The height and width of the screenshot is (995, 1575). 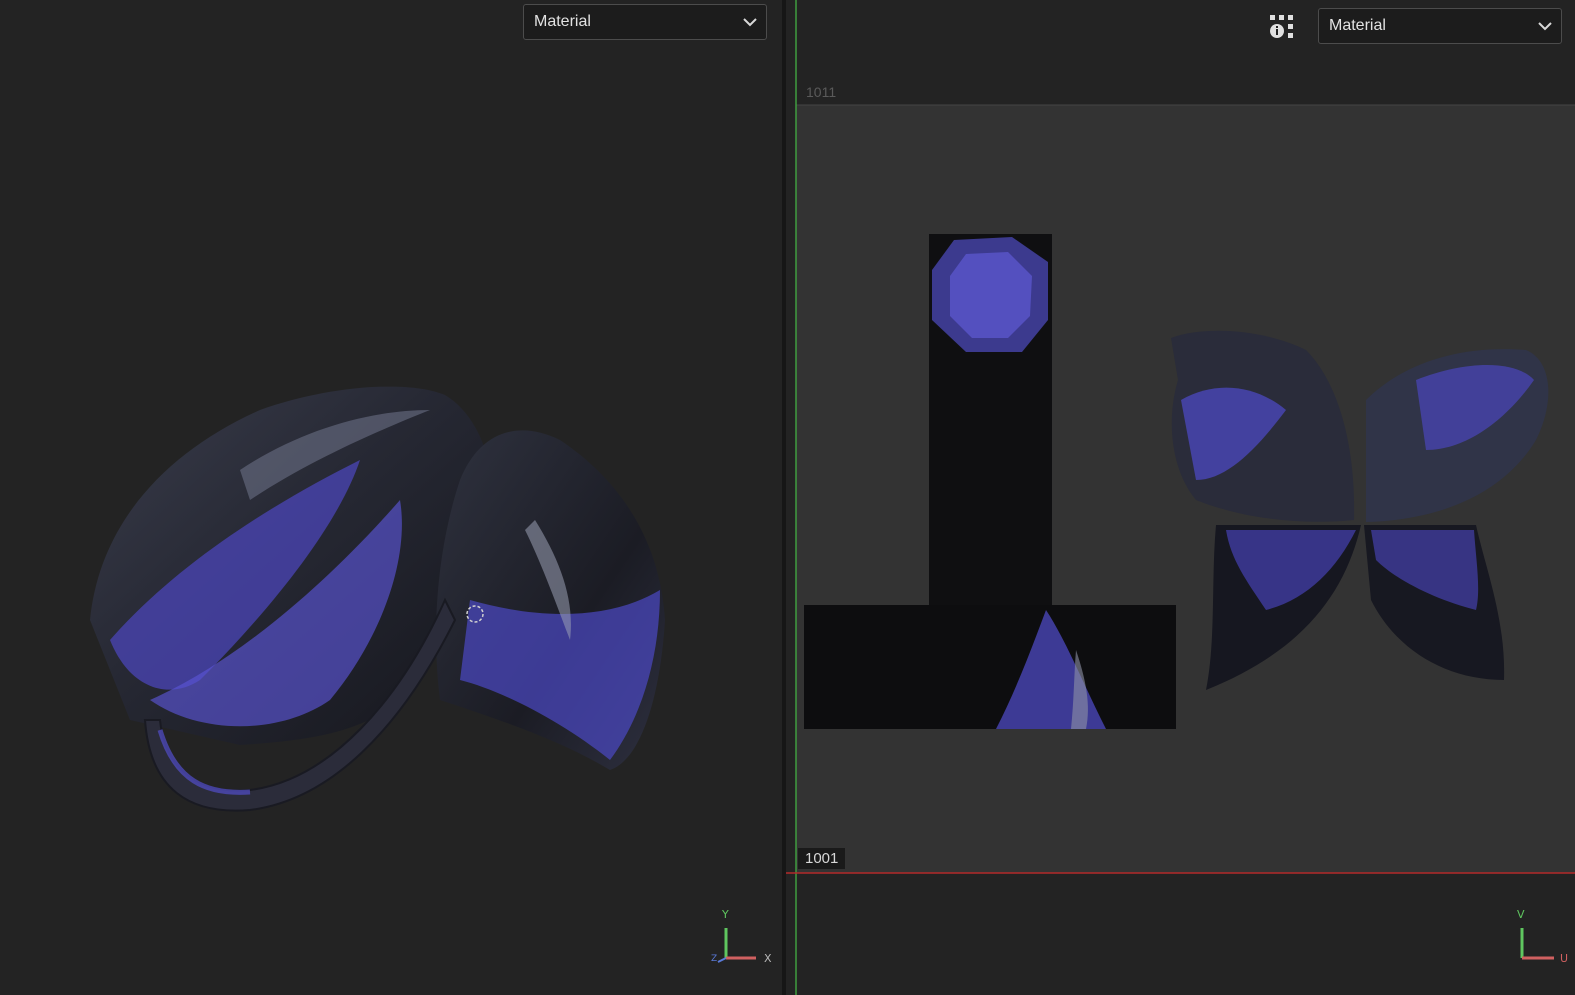 I want to click on axis-gizmo-icon, so click(x=736, y=945).